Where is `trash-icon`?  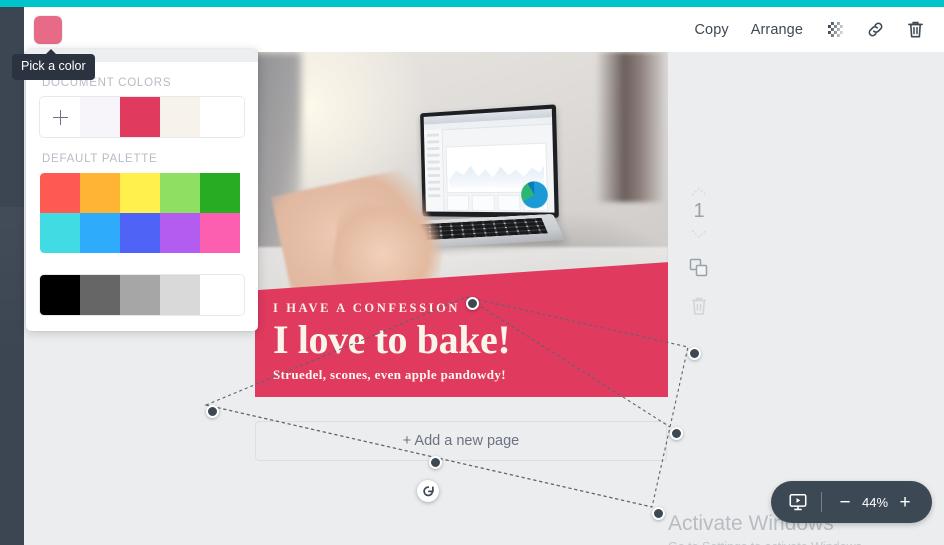
trash-icon is located at coordinates (915, 29).